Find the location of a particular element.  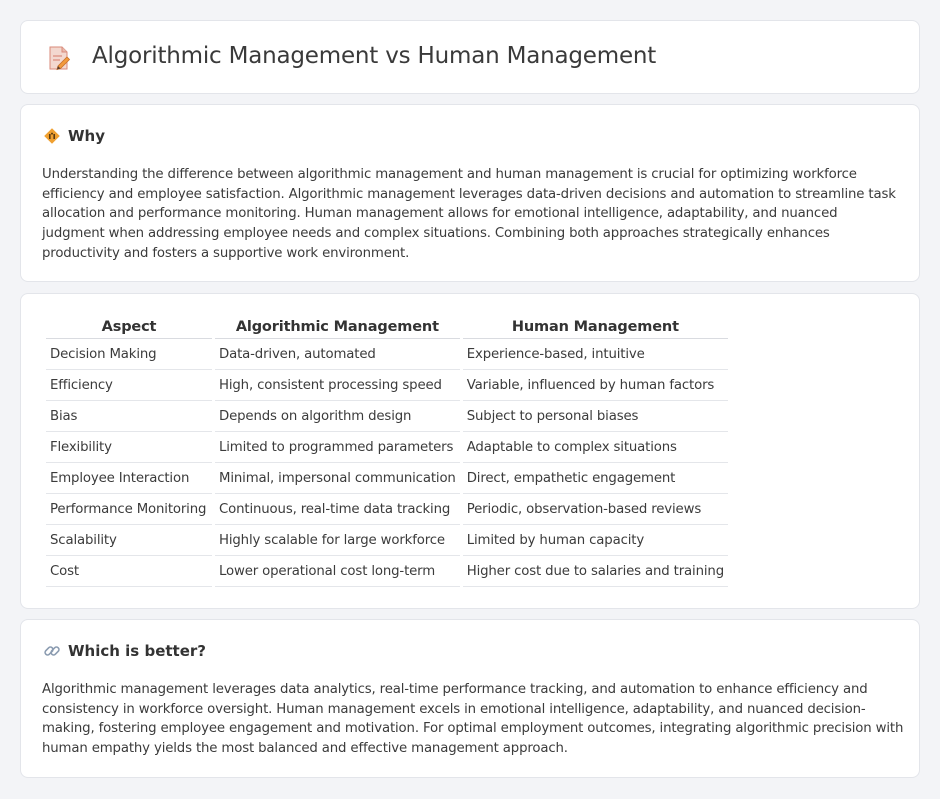

table-cell: Experience-based, intuitive is located at coordinates (595, 354).